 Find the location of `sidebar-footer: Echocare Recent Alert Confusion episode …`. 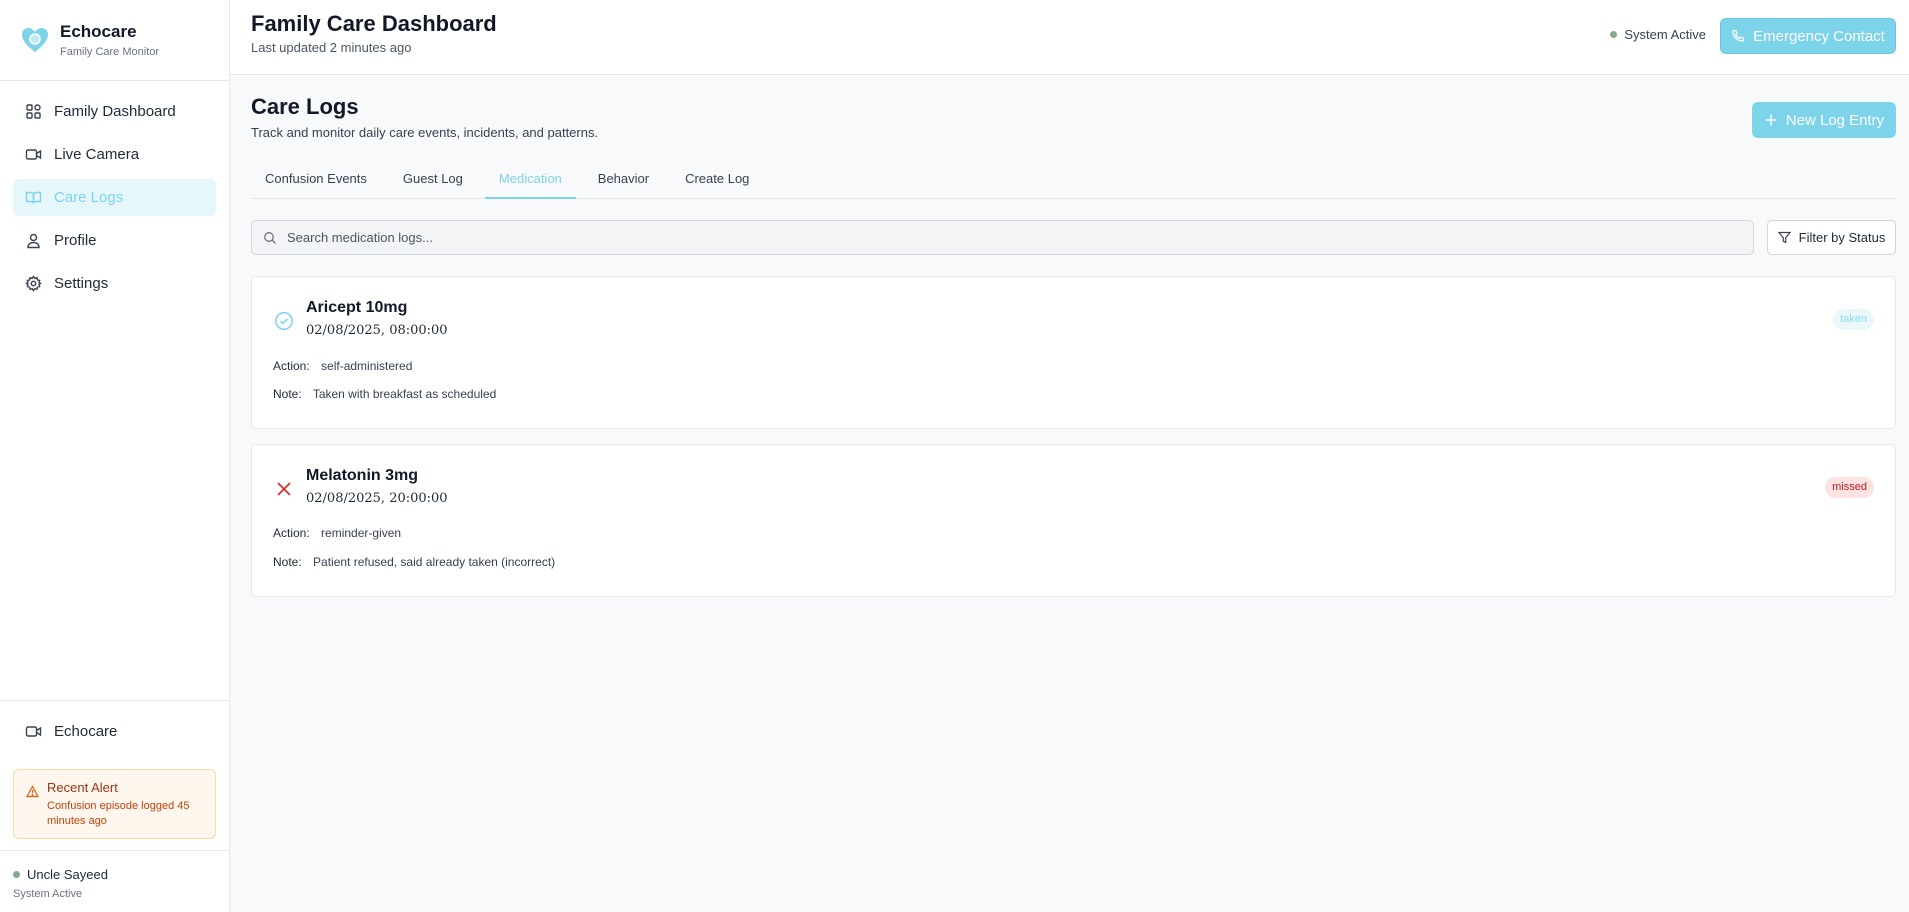

sidebar-footer: Echocare Recent Alert Confusion episode … is located at coordinates (114, 769).